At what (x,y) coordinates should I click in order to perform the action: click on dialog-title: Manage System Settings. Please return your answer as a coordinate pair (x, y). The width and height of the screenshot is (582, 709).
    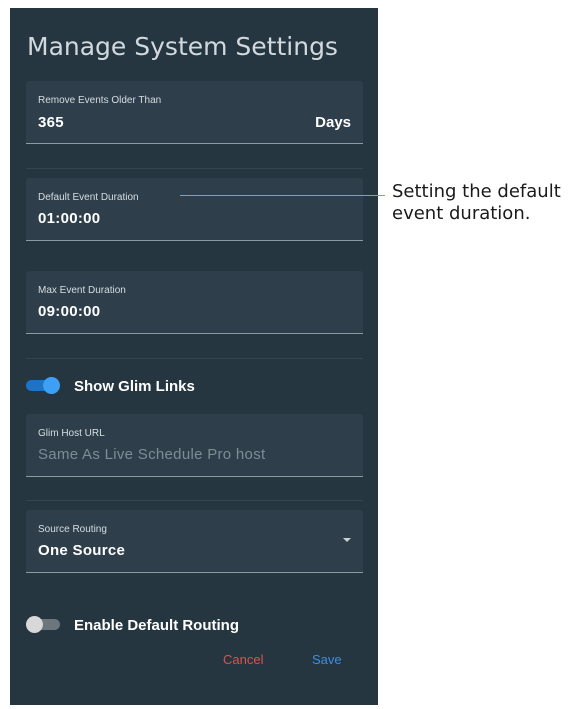
    Looking at the image, I should click on (182, 46).